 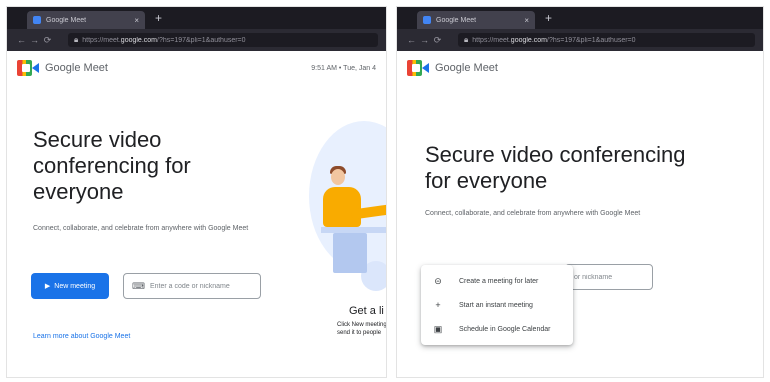 What do you see at coordinates (438, 328) in the screenshot?
I see `calendar-icon: ▣` at bounding box center [438, 328].